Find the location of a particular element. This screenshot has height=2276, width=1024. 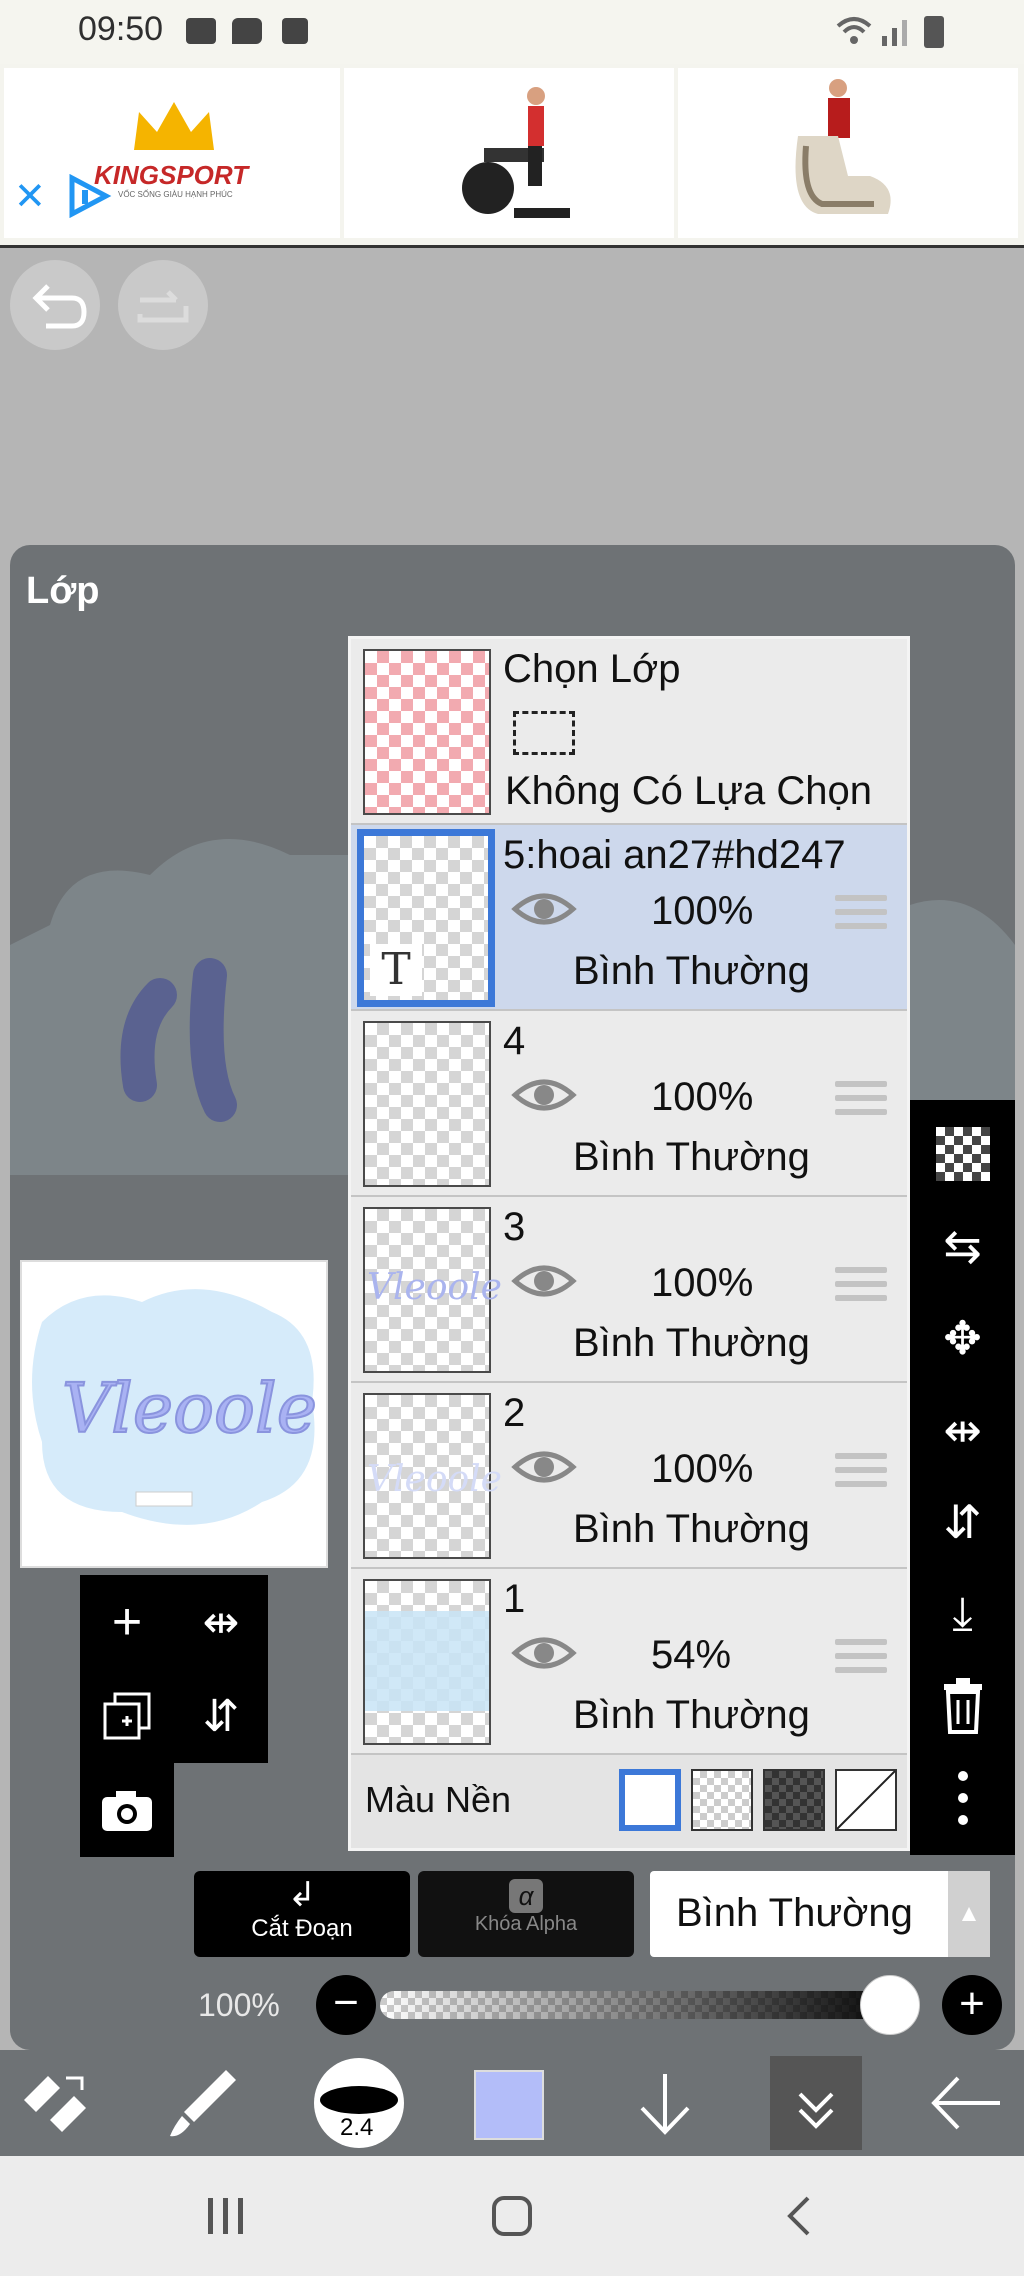

opacity-slider-thumb is located at coordinates (890, 2005).